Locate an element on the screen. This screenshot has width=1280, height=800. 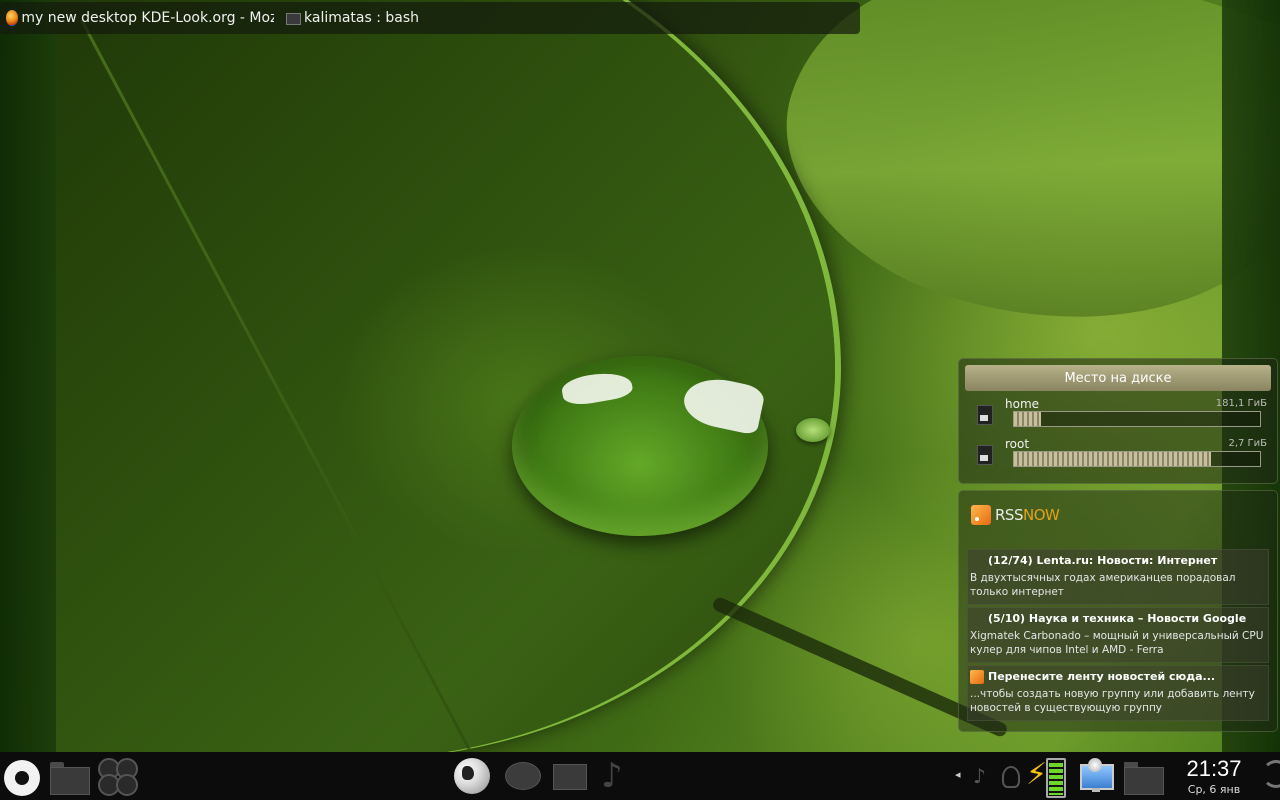
rss-item-title: (12/74) Lenta.ru: Новости: Интернет is located at coordinates (1103, 560).